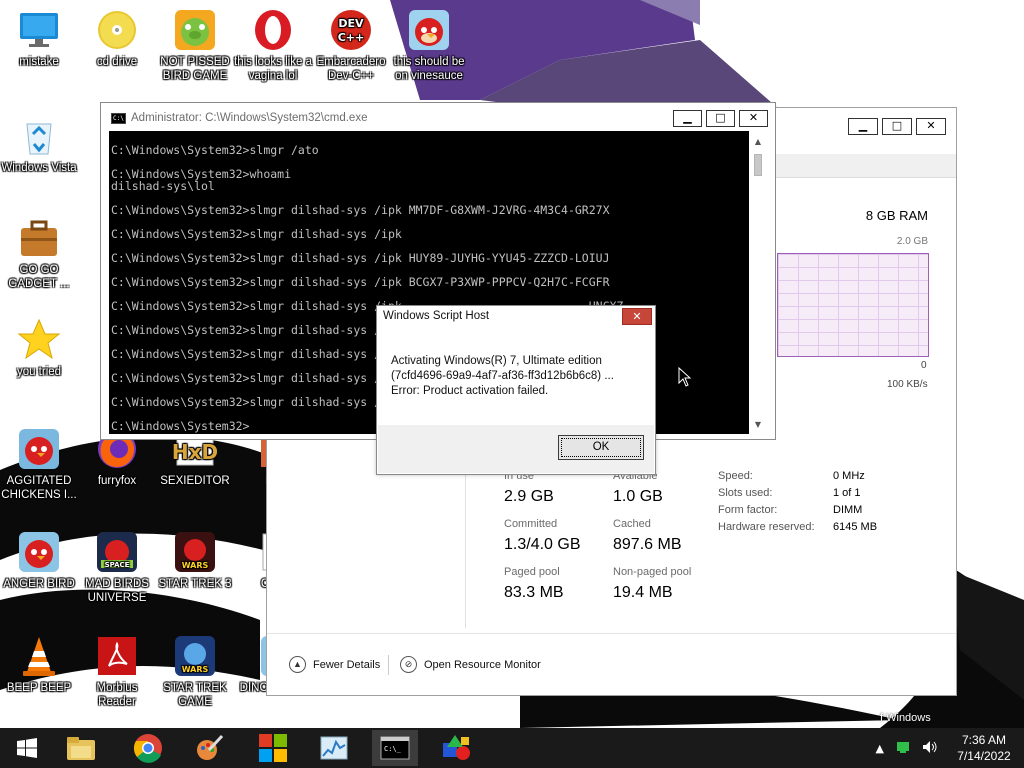 This screenshot has width=1024, height=768. Describe the element at coordinates (931, 126) in the screenshot. I see `task-manager-close-button: ✕` at that location.